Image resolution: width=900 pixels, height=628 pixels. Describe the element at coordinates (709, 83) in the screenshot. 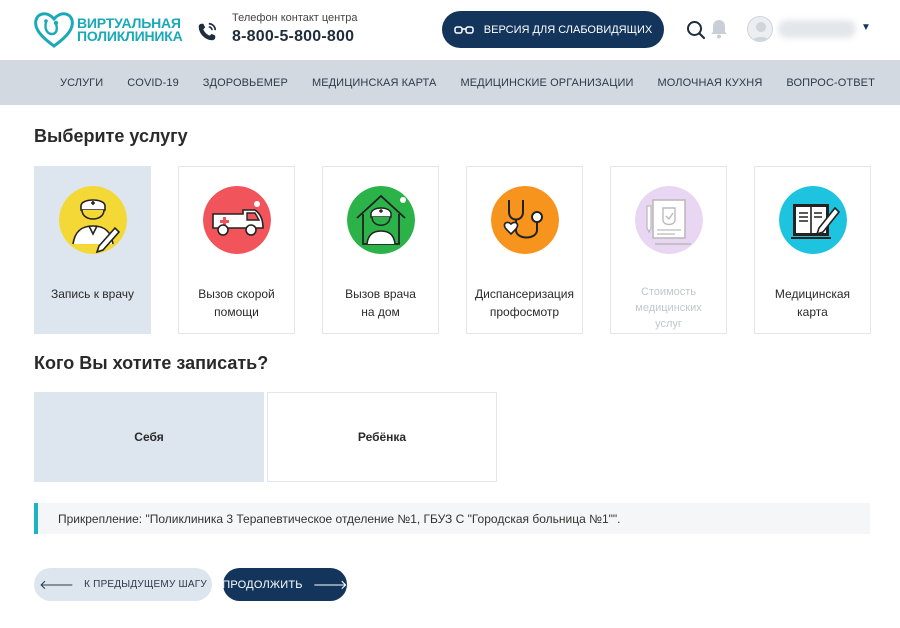

I see `nav-item-milk-kitchen: МОЛОЧНАЯ КУХНЯ` at that location.